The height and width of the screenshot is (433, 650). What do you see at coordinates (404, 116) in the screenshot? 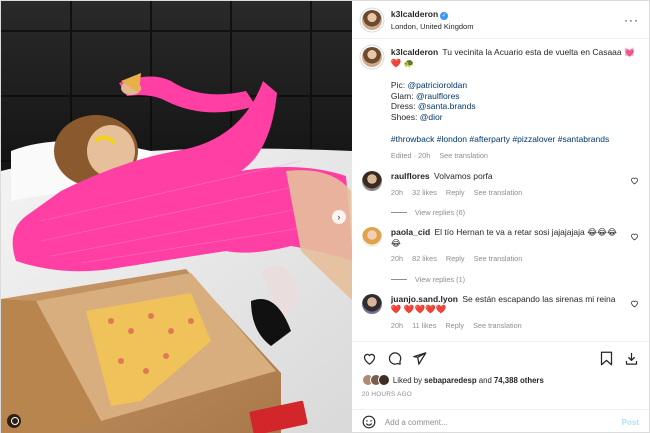
I see `credit-label: Shoes:` at bounding box center [404, 116].